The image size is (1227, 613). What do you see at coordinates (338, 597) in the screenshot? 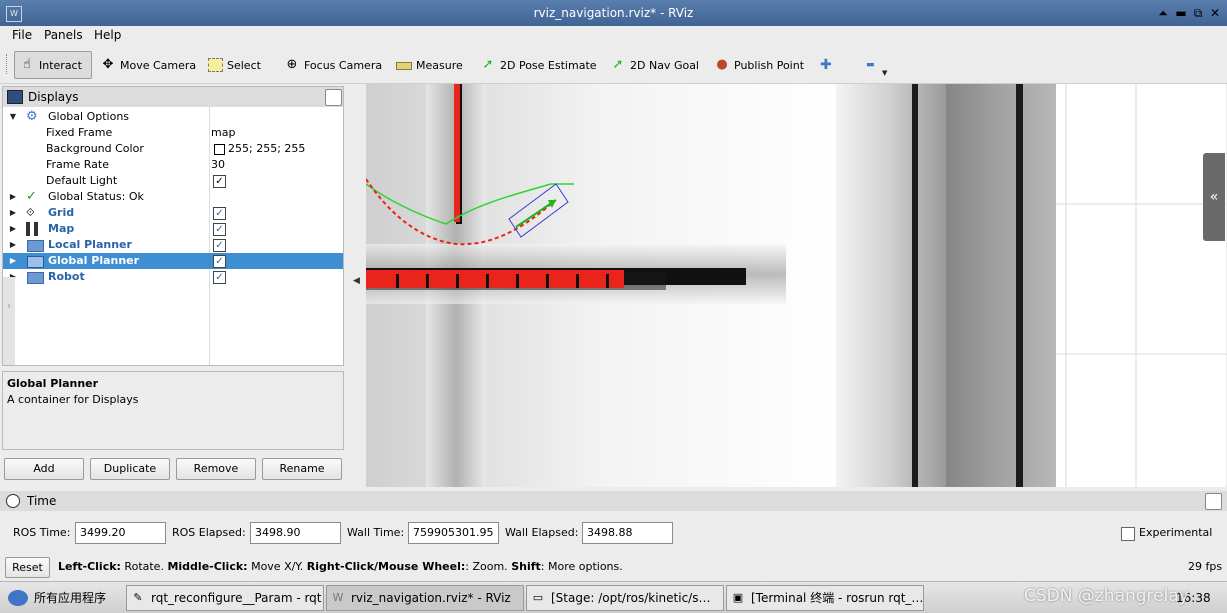
I see `rviz-icon: W` at bounding box center [338, 597].